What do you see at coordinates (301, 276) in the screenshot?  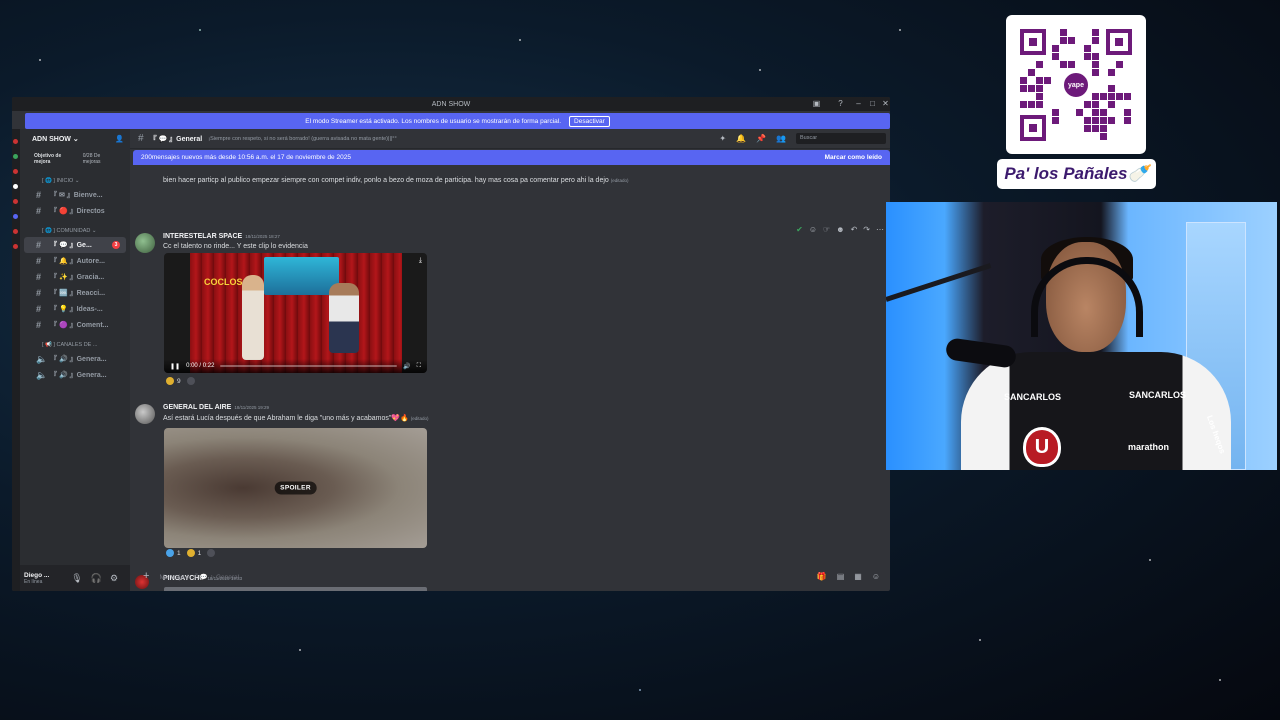 I see `video-screen` at bounding box center [301, 276].